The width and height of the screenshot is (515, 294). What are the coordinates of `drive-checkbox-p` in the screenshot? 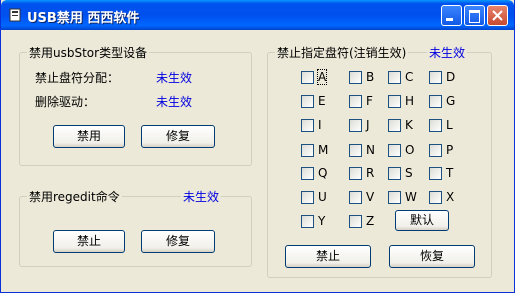 It's located at (435, 150).